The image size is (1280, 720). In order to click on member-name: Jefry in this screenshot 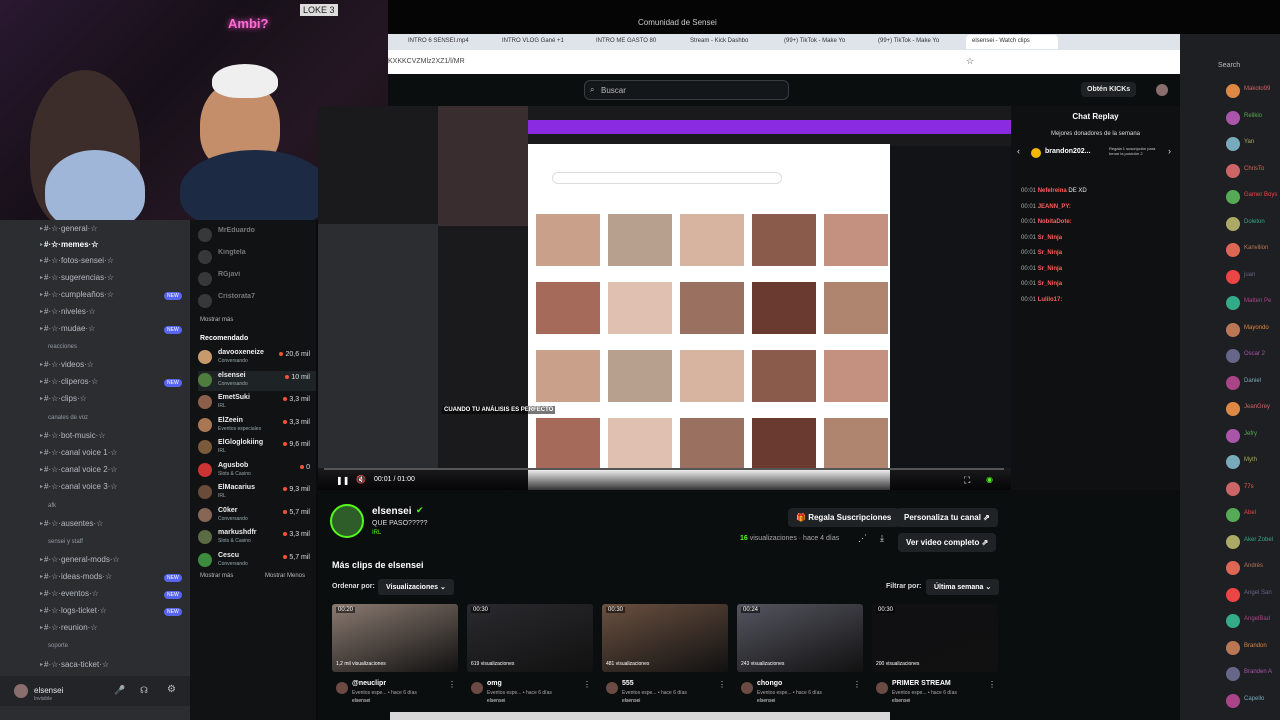, I will do `click(1250, 434)`.